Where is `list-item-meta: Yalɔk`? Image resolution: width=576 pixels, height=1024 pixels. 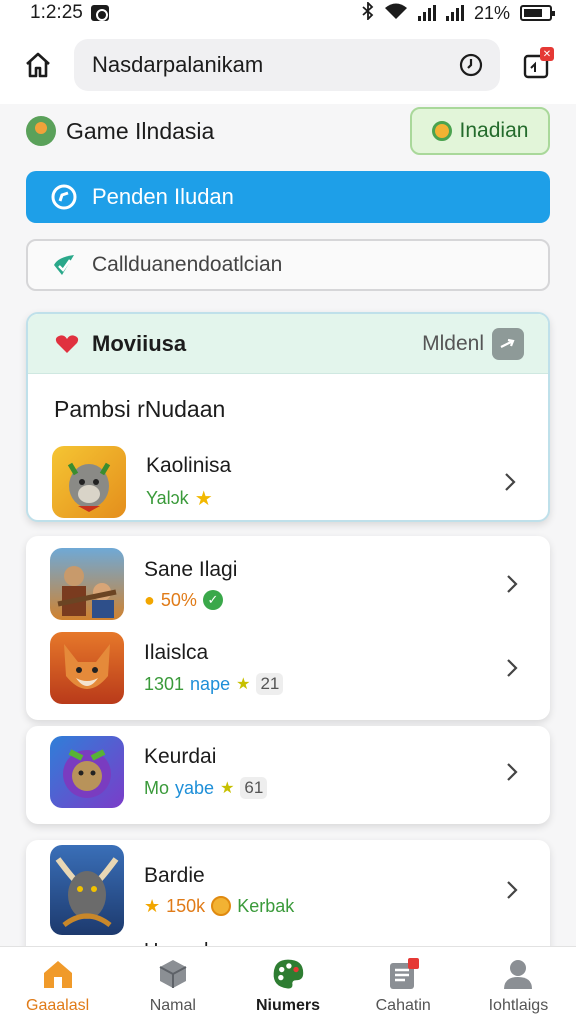 list-item-meta: Yalɔk is located at coordinates (167, 497).